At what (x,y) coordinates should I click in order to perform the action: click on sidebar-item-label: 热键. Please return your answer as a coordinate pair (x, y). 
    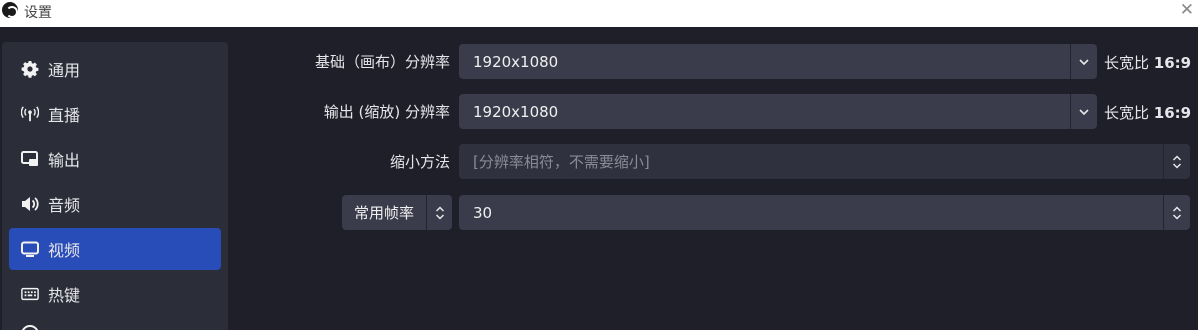
    Looking at the image, I should click on (64, 295).